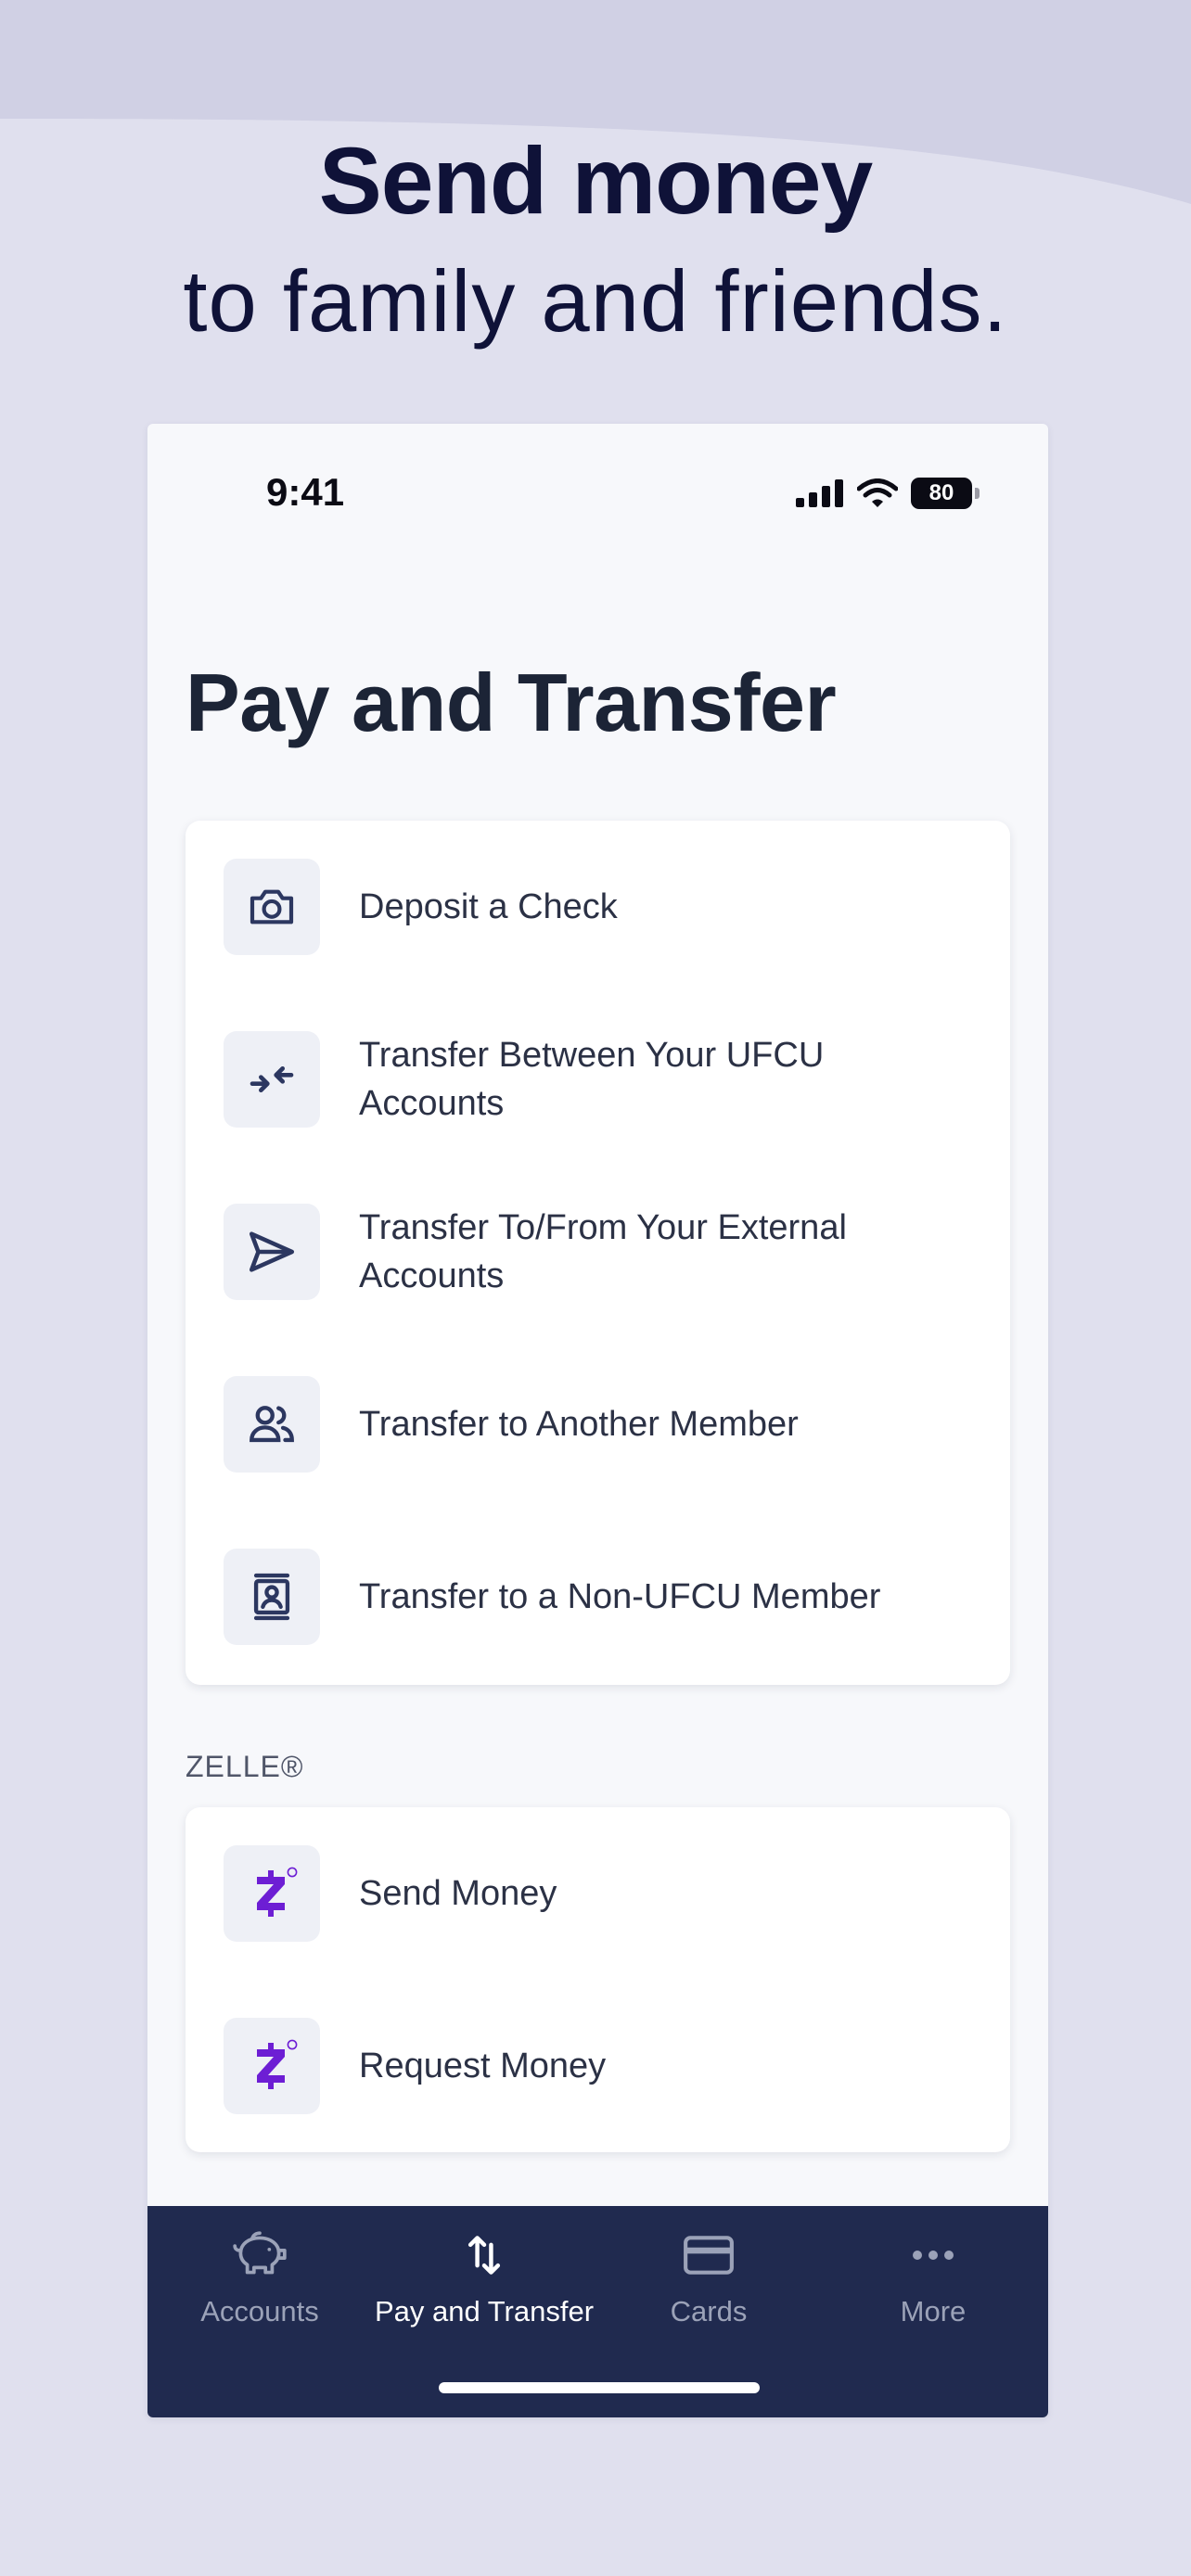  I want to click on wifi-icon, so click(877, 492).